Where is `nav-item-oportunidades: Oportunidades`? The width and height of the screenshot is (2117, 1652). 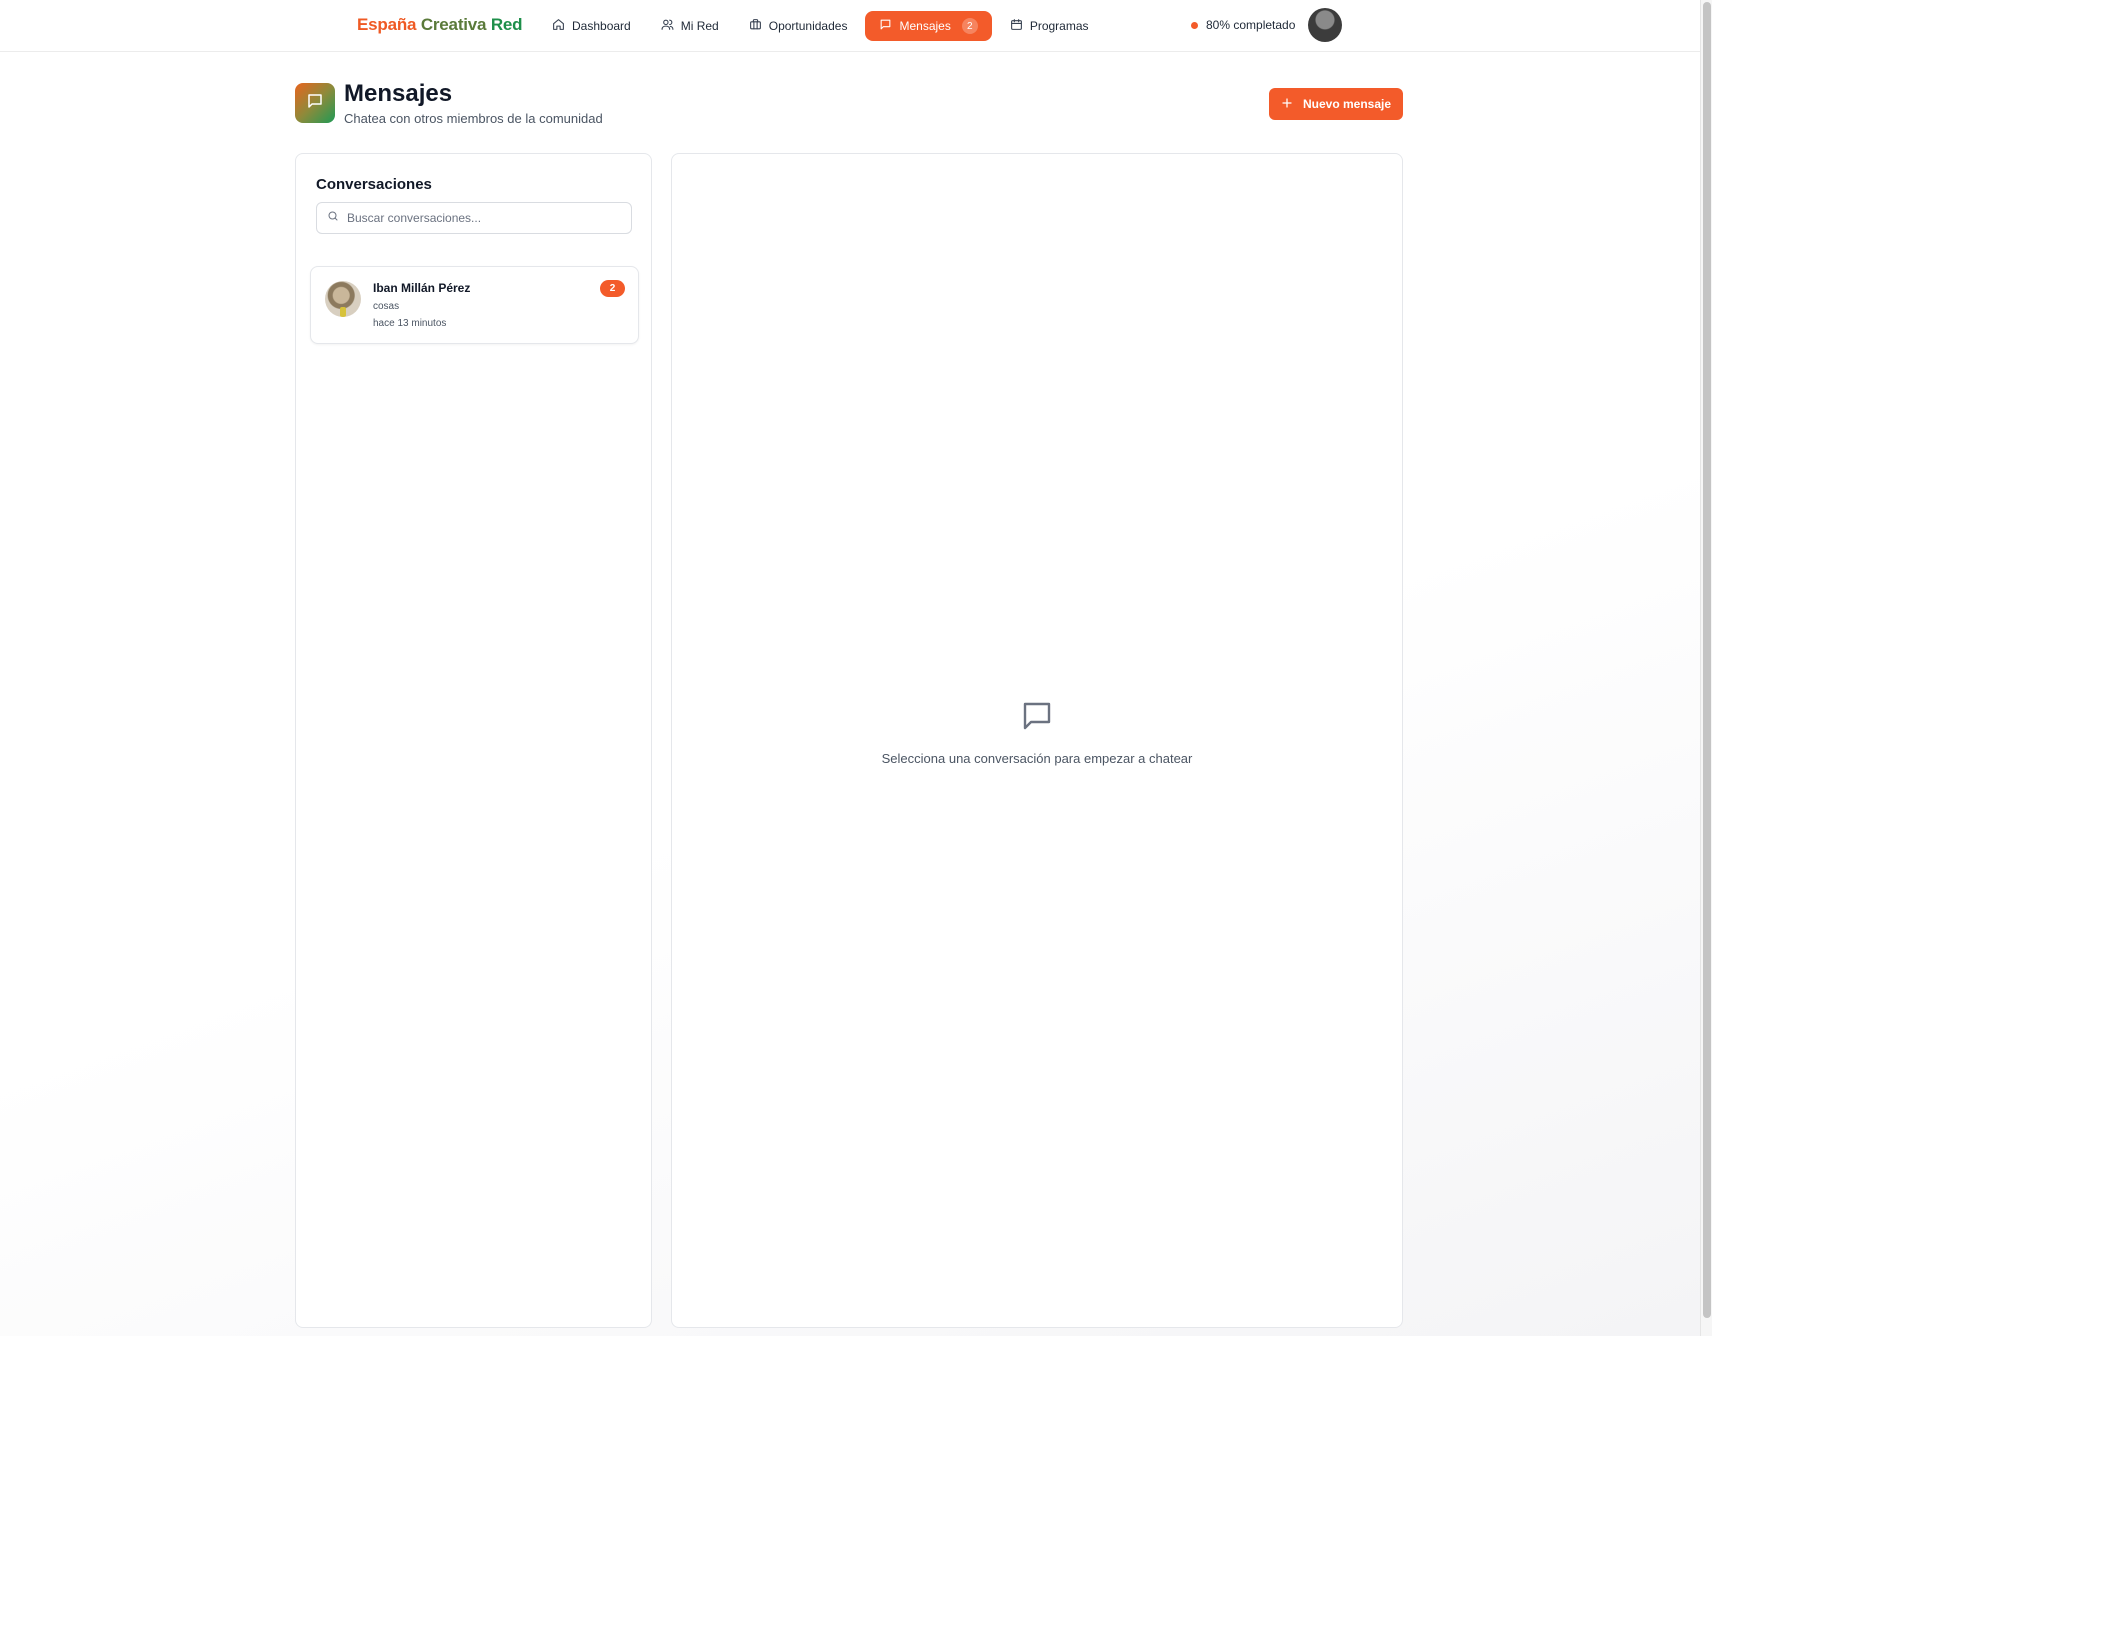 nav-item-oportunidades: Oportunidades is located at coordinates (798, 26).